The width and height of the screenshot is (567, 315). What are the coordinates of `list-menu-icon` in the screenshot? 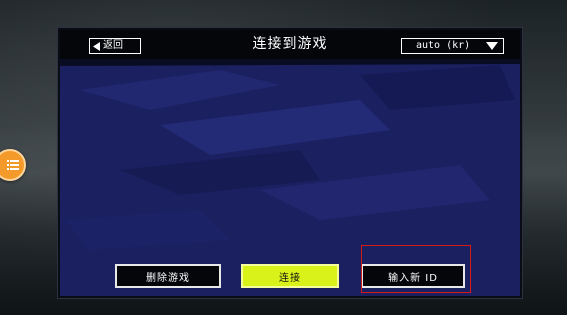 It's located at (13, 165).